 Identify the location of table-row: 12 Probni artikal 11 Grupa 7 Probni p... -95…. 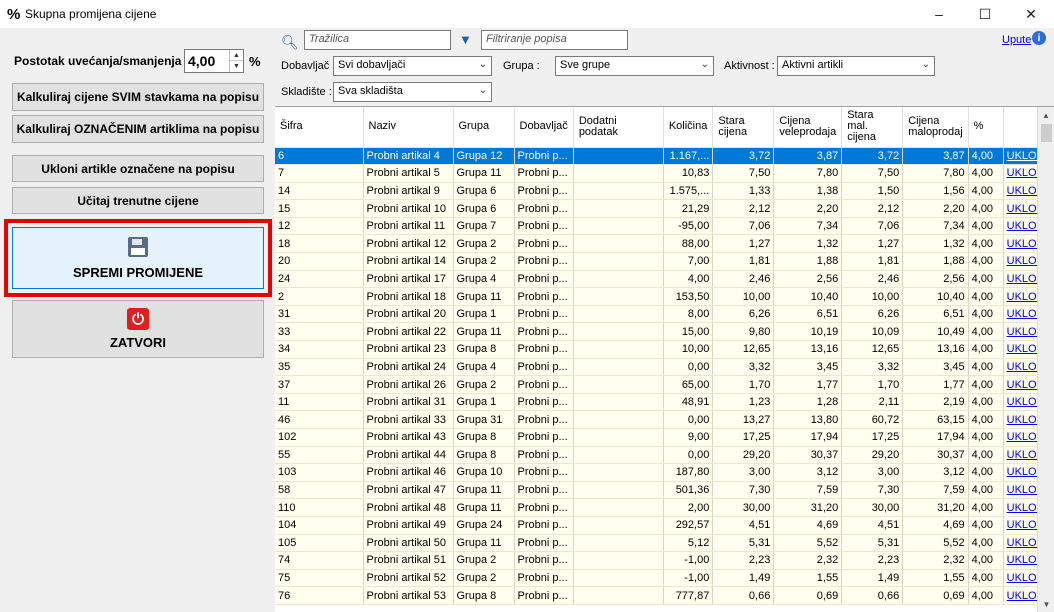
(664, 226).